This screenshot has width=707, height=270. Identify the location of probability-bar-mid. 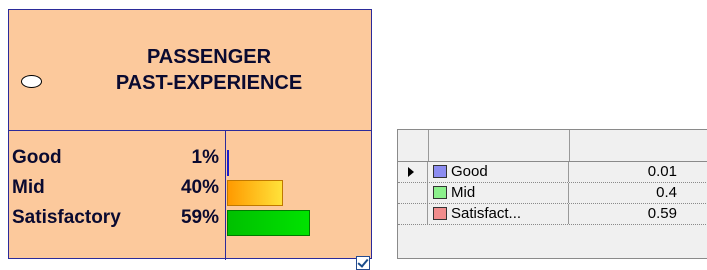
(255, 193).